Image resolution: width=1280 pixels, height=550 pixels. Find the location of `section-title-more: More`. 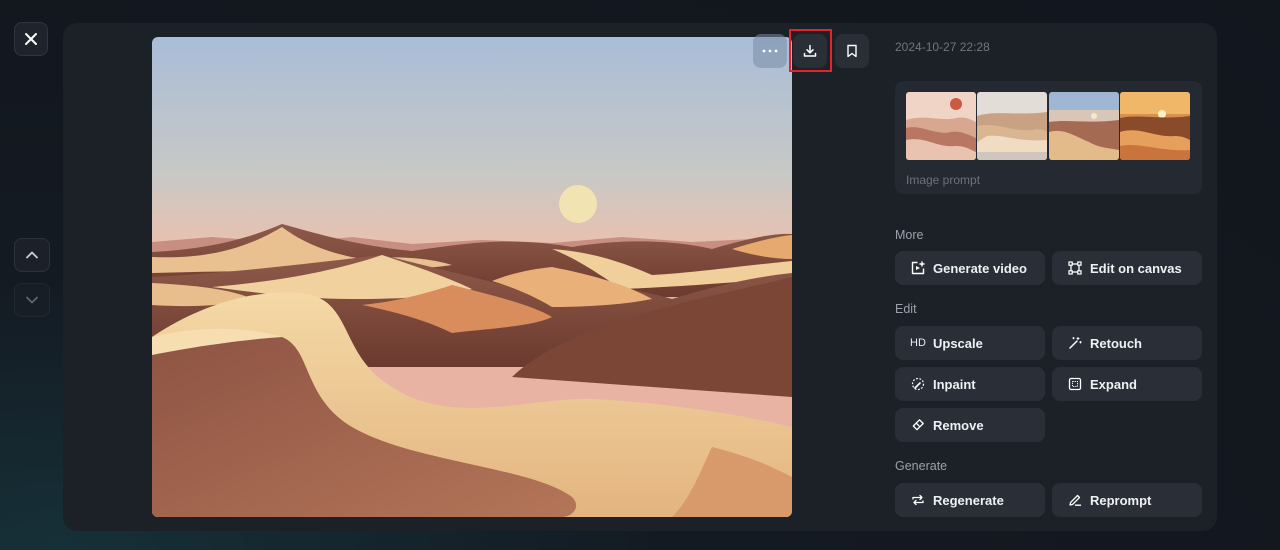

section-title-more: More is located at coordinates (909, 235).